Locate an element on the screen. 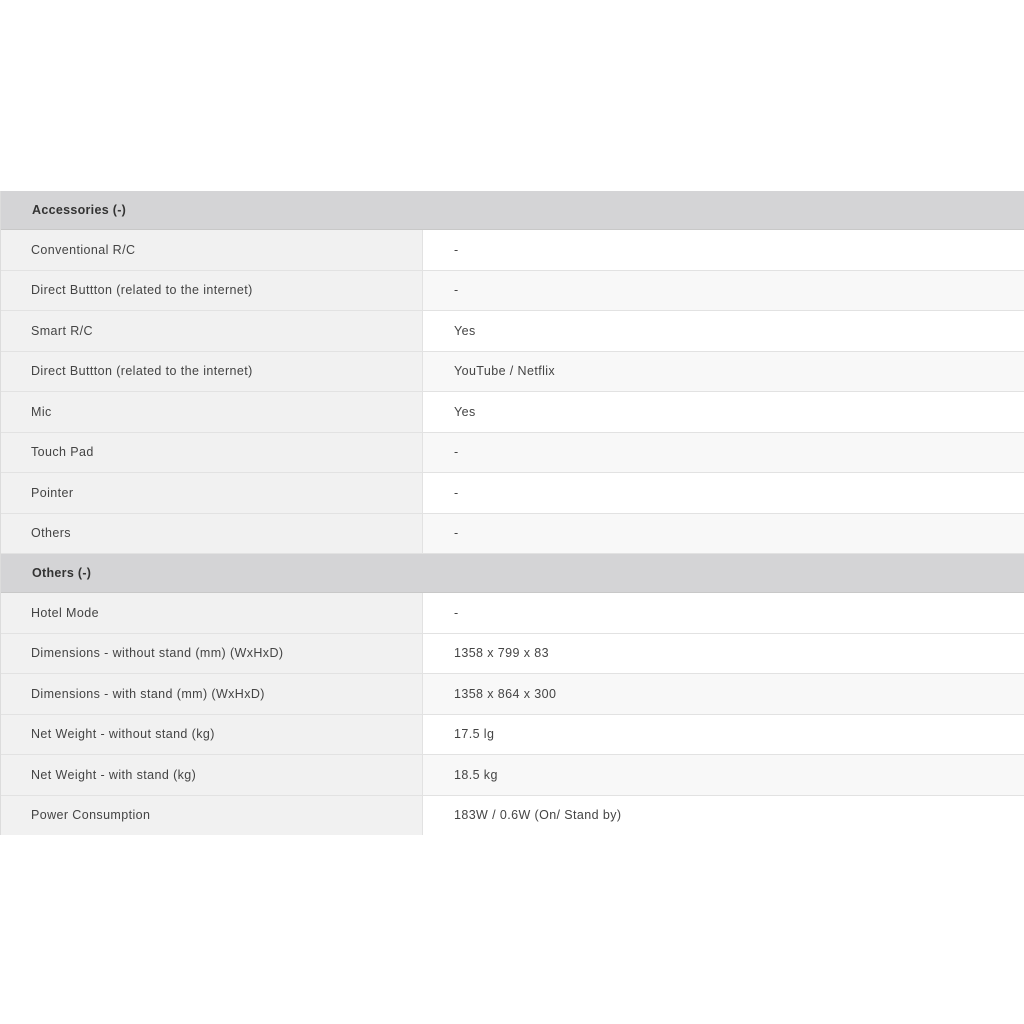 The image size is (1024, 1024). row-label: Others is located at coordinates (212, 533).